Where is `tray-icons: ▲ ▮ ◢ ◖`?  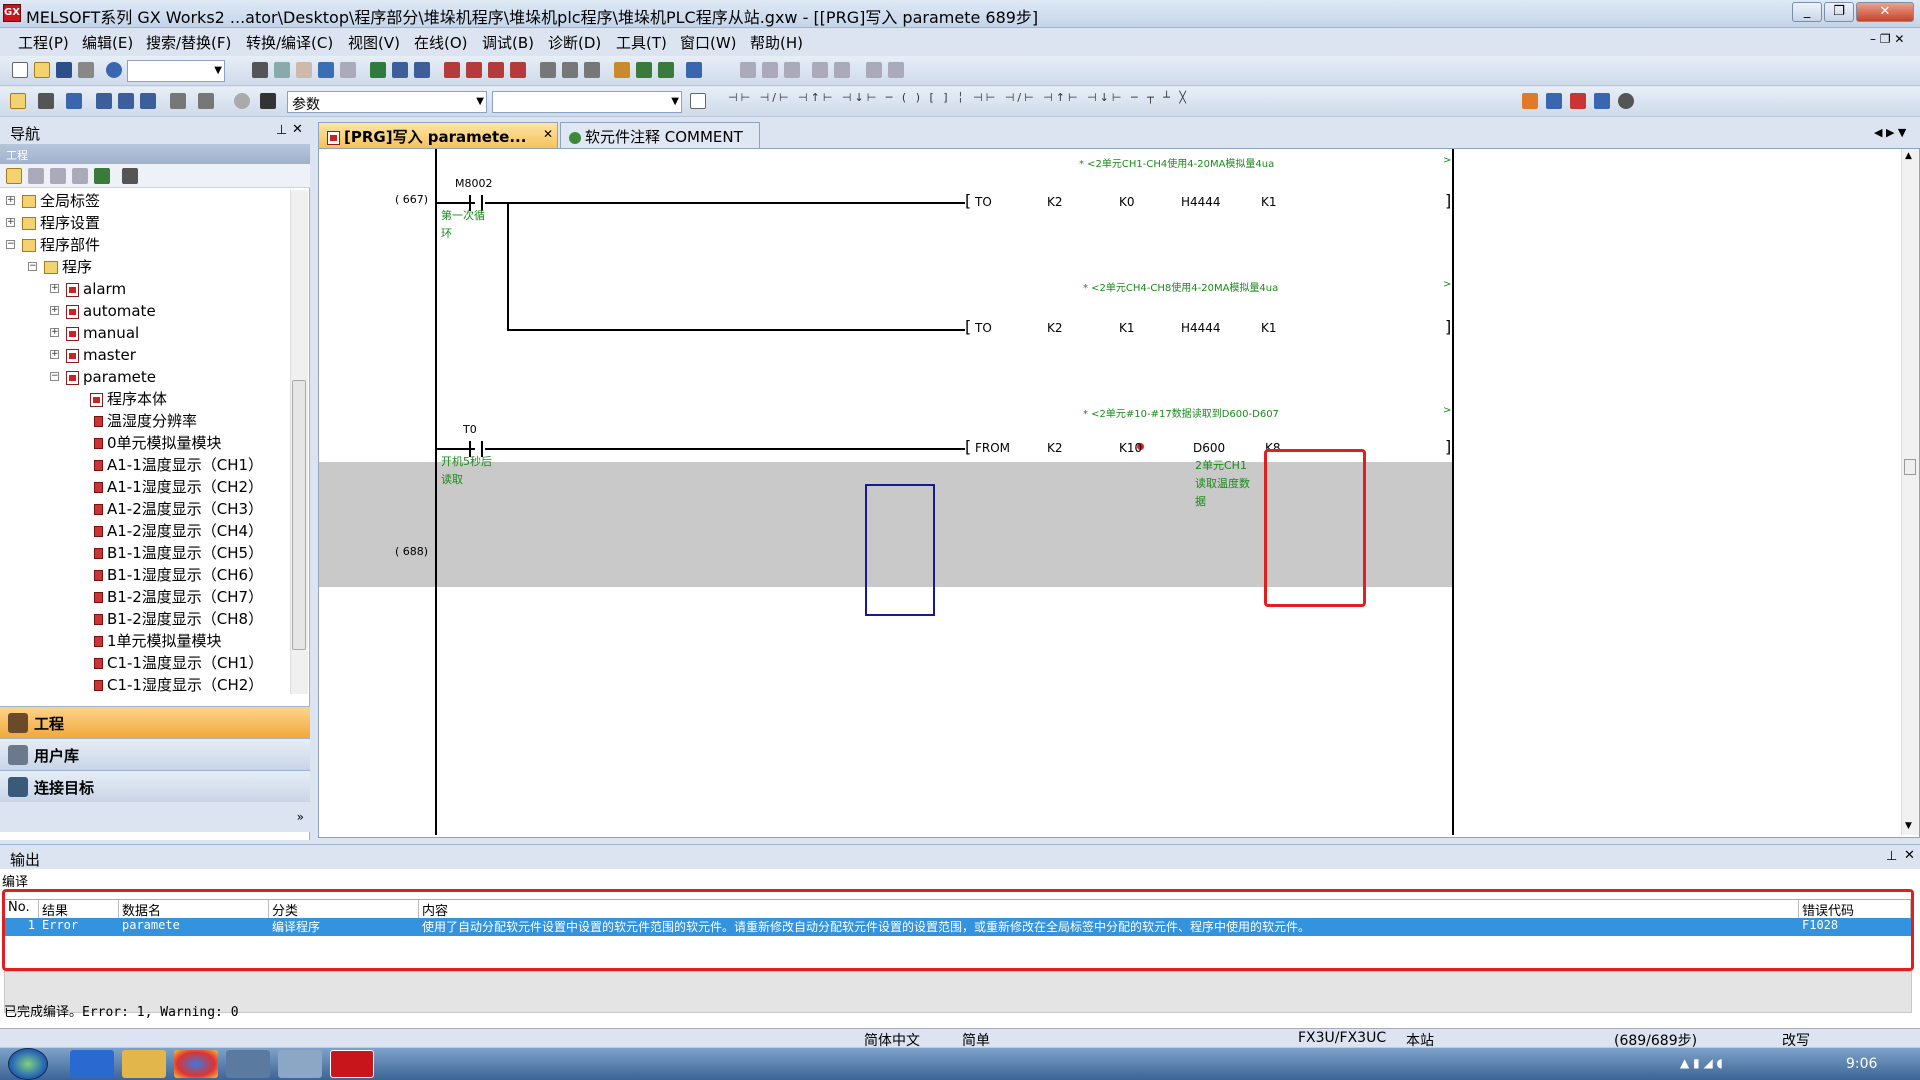
tray-icons: ▲ ▮ ◢ ◖ is located at coordinates (1701, 1063).